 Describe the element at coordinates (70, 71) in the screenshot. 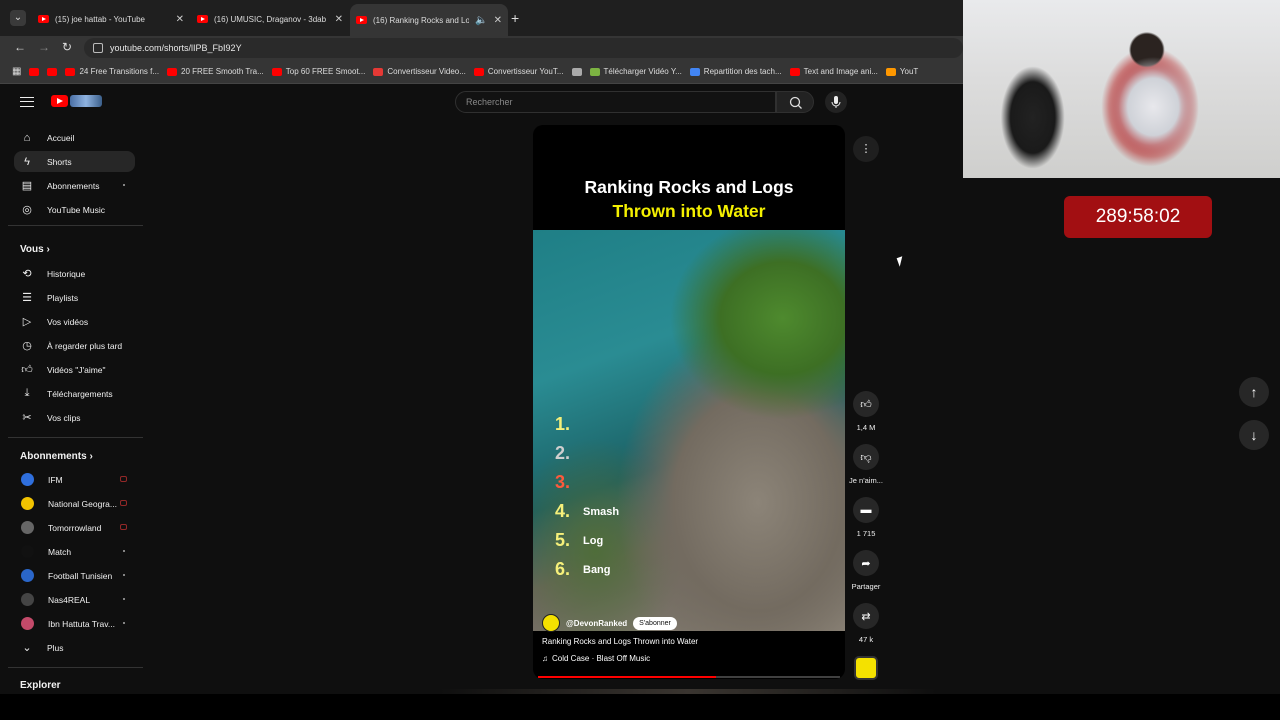

I see `youtube-icon` at that location.